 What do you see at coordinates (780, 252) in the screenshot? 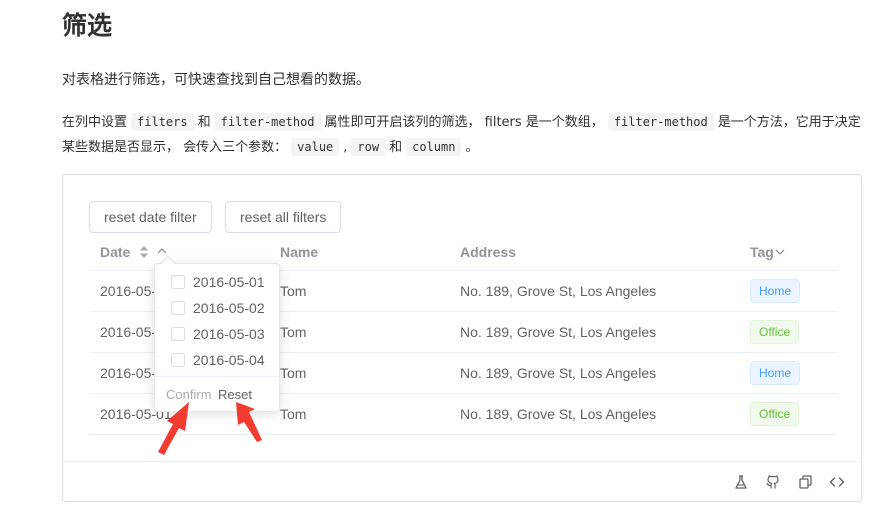
I see `chevron-down-icon` at bounding box center [780, 252].